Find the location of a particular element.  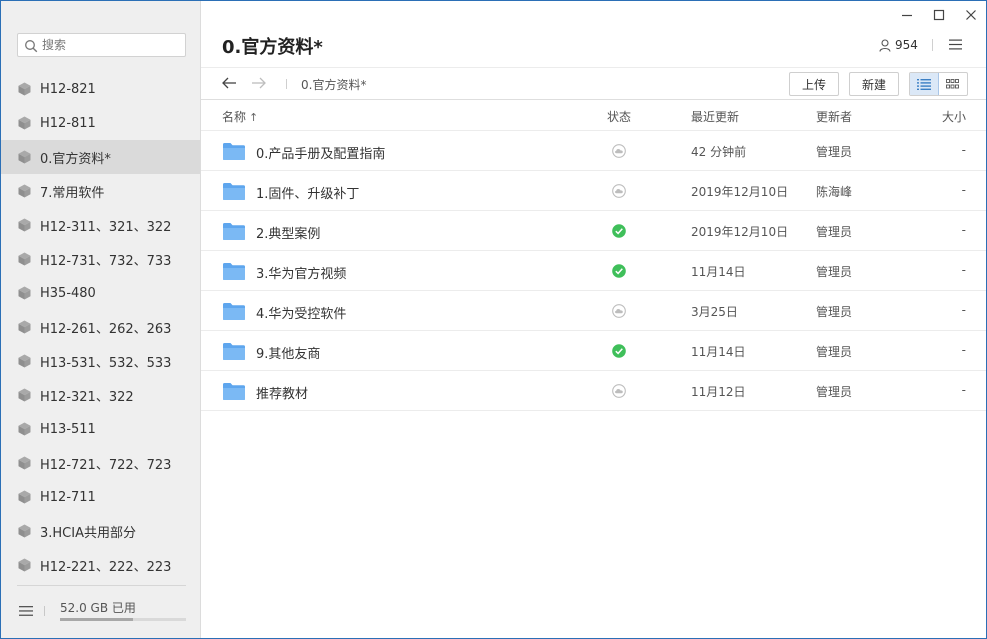

sidebar-item-label: H12-711 is located at coordinates (68, 497).